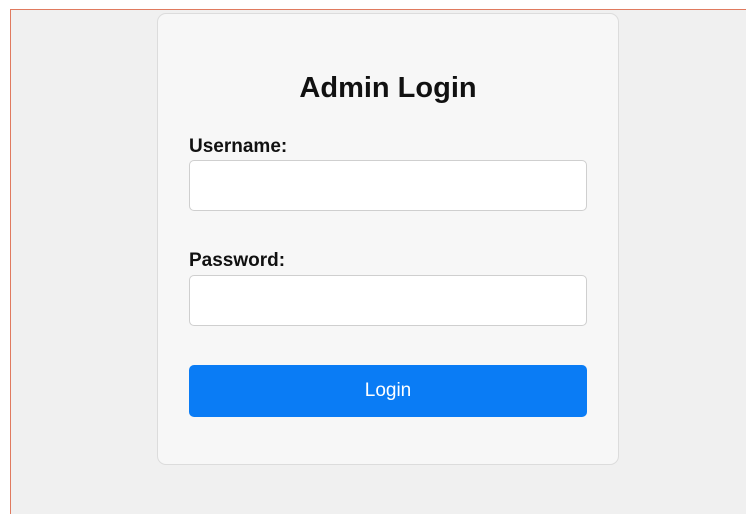 Image resolution: width=746 pixels, height=514 pixels. What do you see at coordinates (388, 391) in the screenshot?
I see `login-button: Login` at bounding box center [388, 391].